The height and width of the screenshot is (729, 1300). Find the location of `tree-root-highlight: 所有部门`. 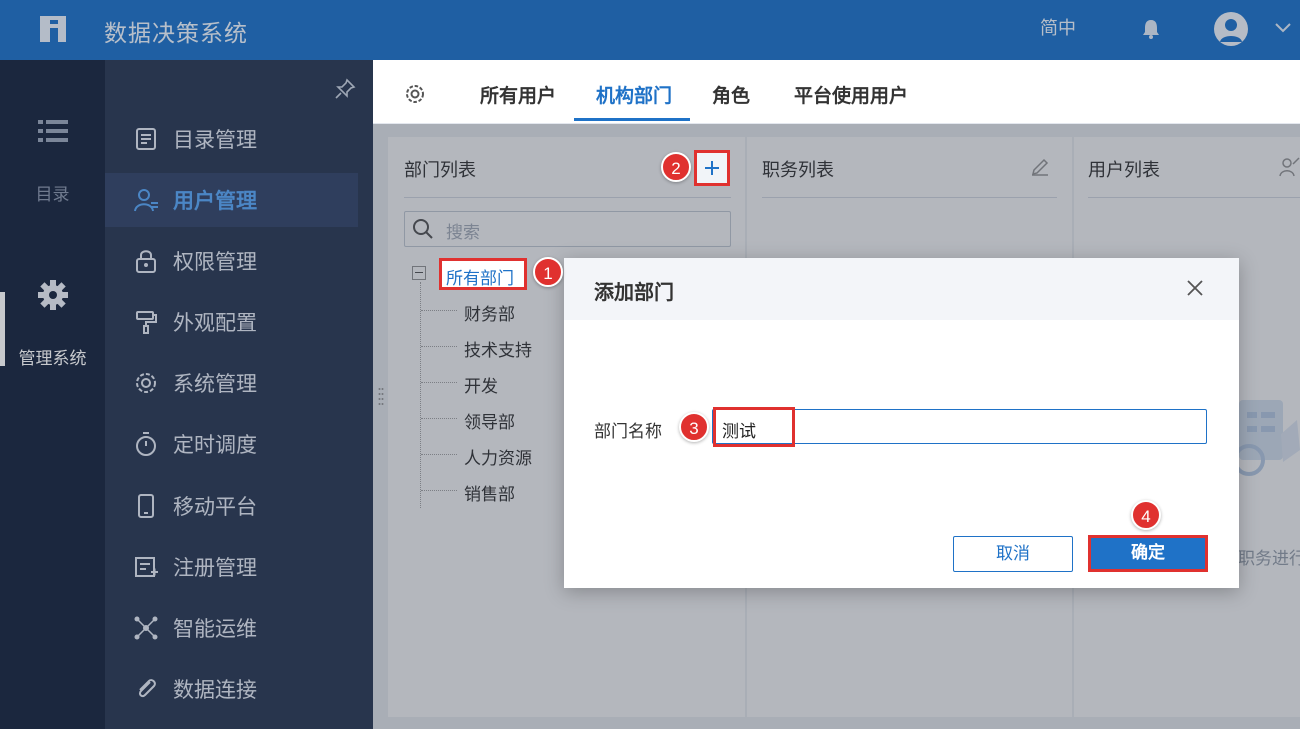

tree-root-highlight: 所有部门 is located at coordinates (483, 274).